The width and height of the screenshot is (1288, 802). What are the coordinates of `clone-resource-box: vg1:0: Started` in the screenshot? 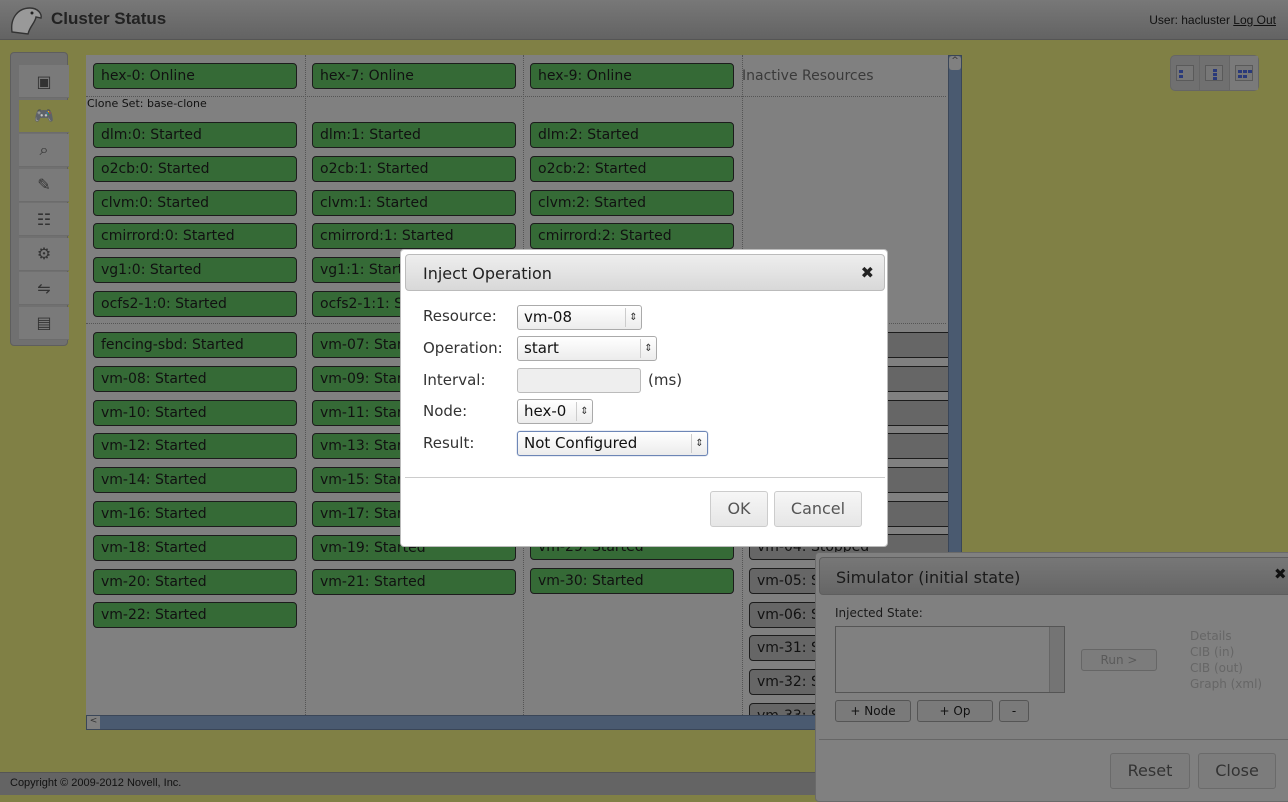 It's located at (195, 270).